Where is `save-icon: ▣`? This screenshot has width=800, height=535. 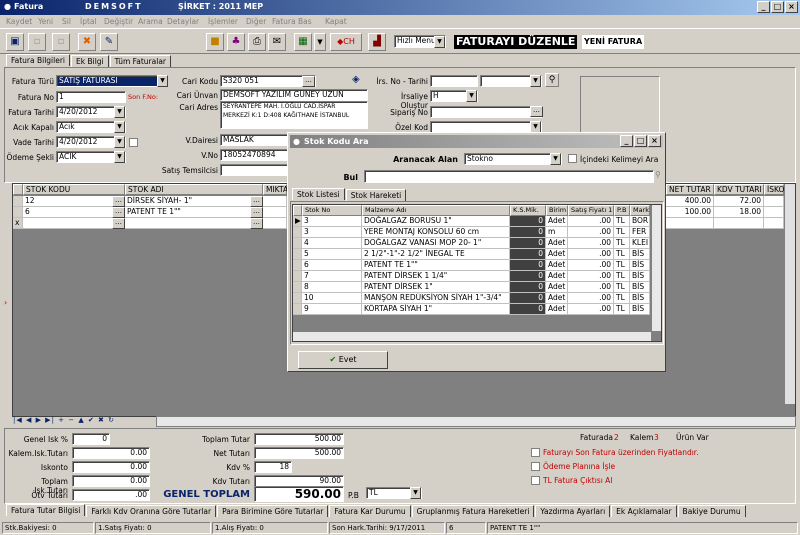
save-icon: ▣ is located at coordinates (15, 42).